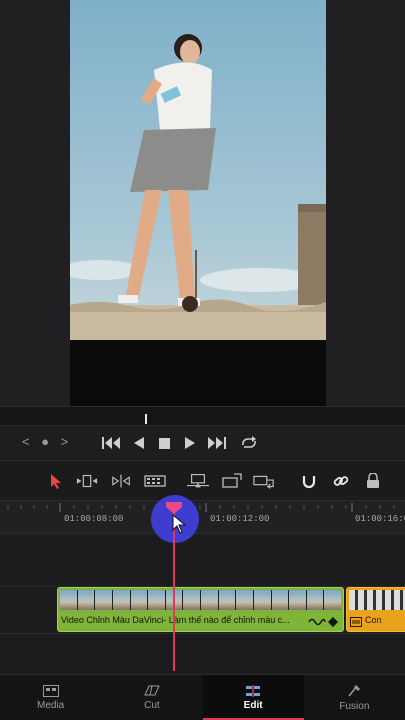  Describe the element at coordinates (356, 622) in the screenshot. I see `fusion-clip-icon` at that location.